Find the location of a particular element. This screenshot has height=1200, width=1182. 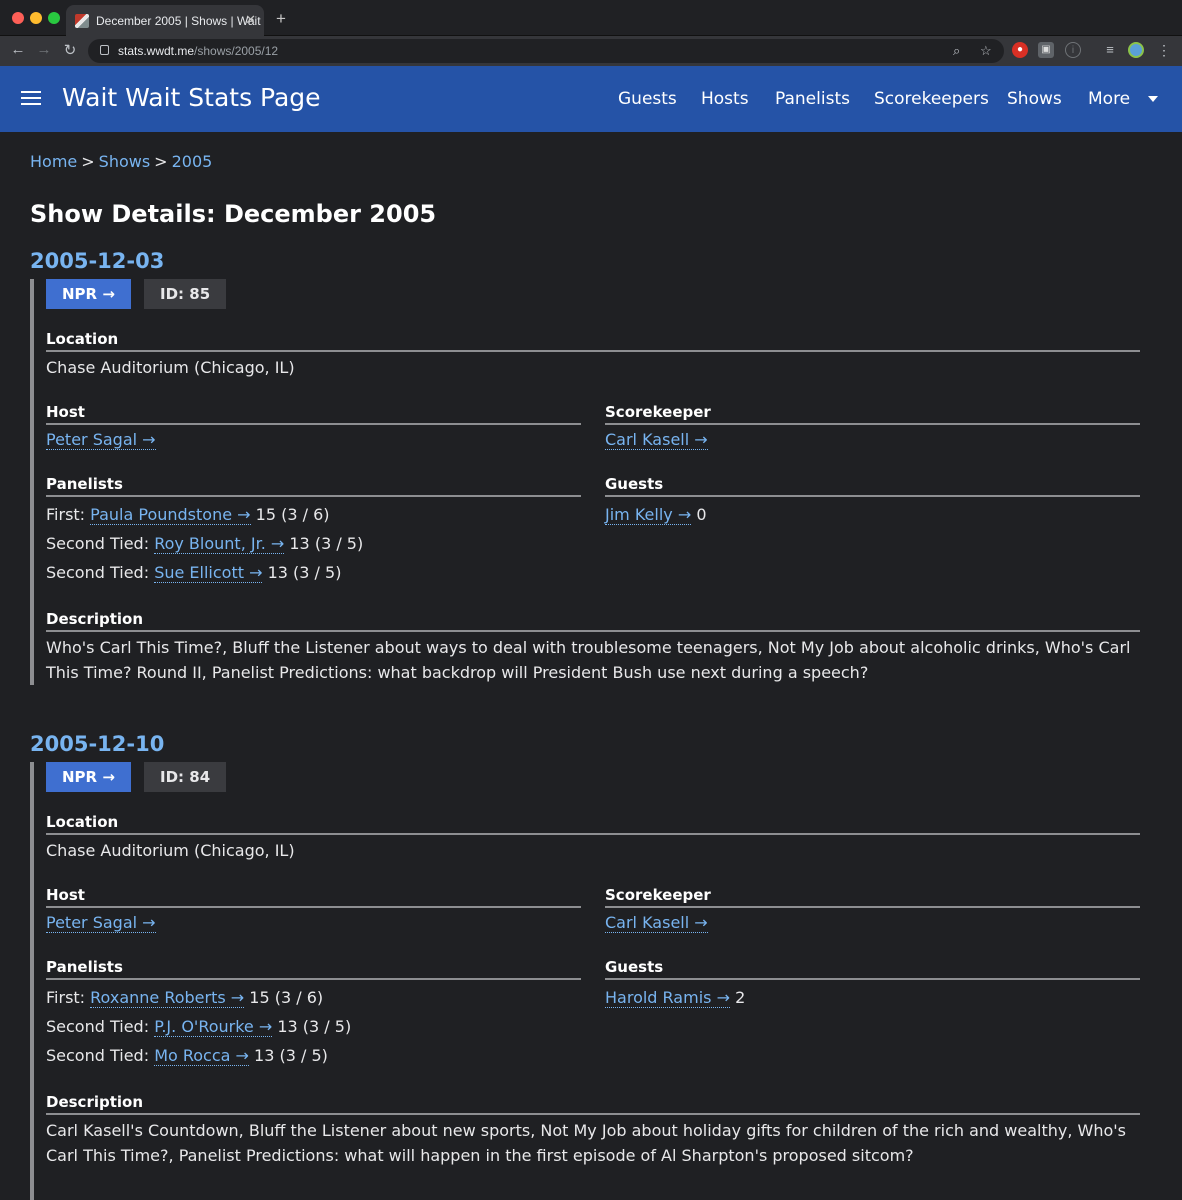

panelist-row: Second Tied: Sue Ellicott → 13 (3 / 5) is located at coordinates (313, 572).